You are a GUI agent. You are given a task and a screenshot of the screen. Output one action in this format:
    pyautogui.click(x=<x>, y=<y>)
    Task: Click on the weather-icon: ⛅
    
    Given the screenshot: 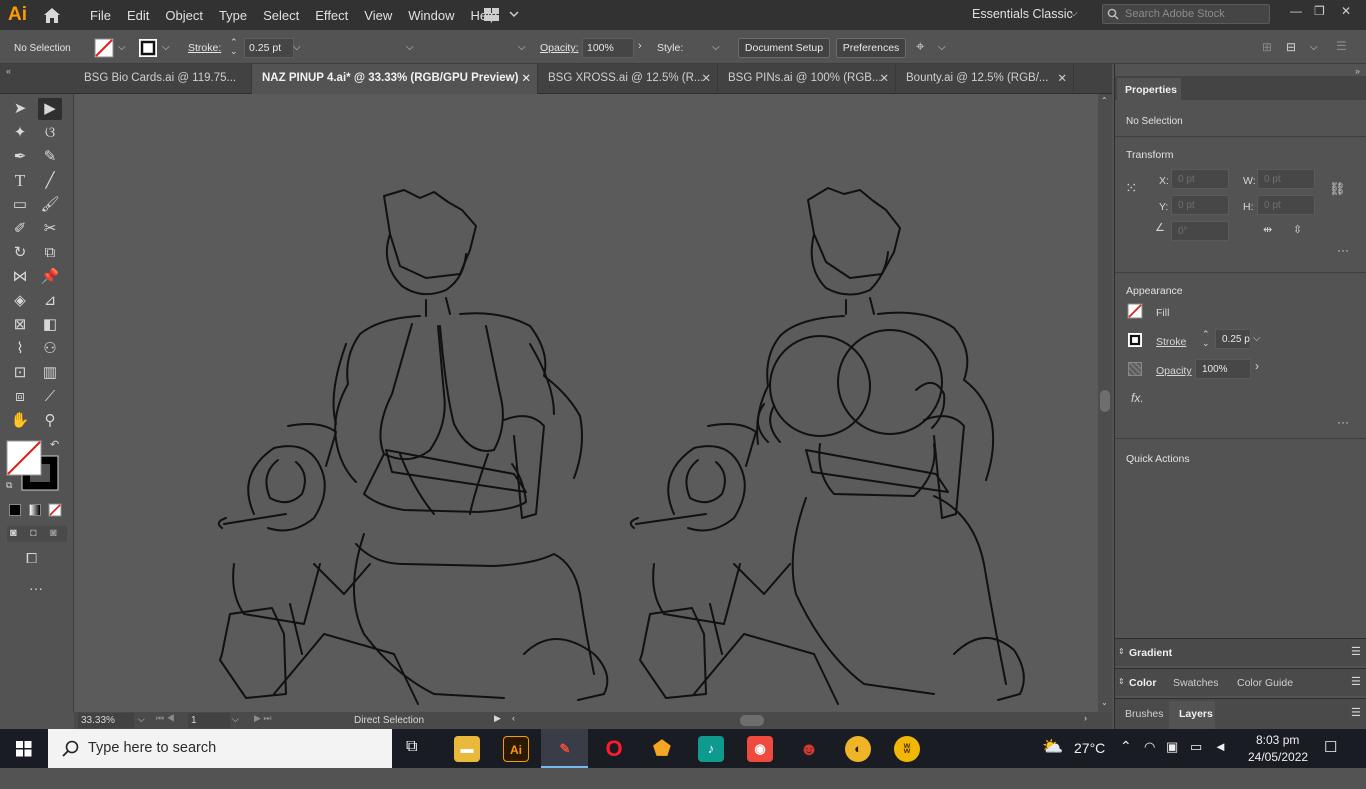 What is the action you would take?
    pyautogui.click(x=1052, y=756)
    